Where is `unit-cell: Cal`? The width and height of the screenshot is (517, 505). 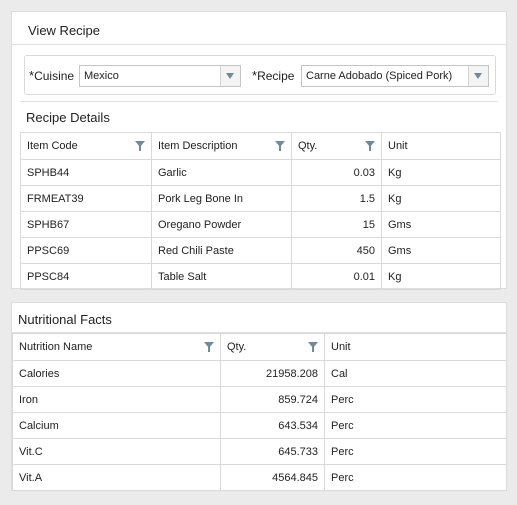 unit-cell: Cal is located at coordinates (415, 373).